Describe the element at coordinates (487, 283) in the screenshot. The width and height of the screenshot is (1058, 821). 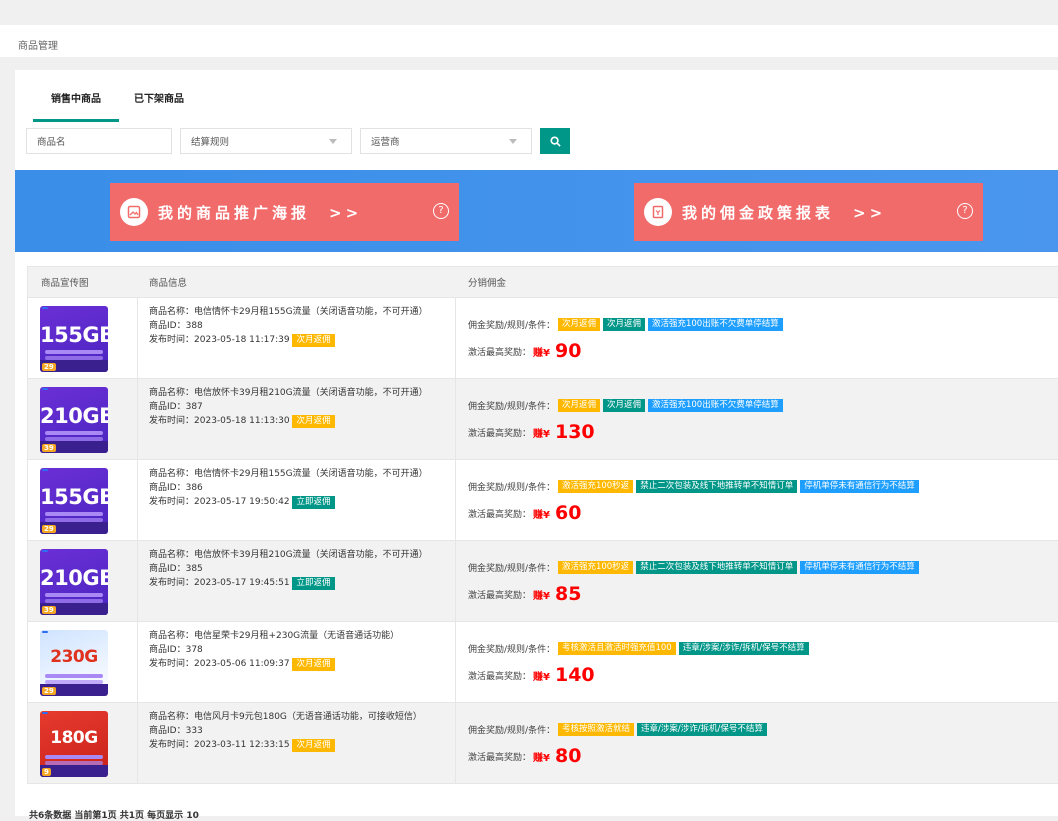
I see `col-commission: 分销佣金` at that location.